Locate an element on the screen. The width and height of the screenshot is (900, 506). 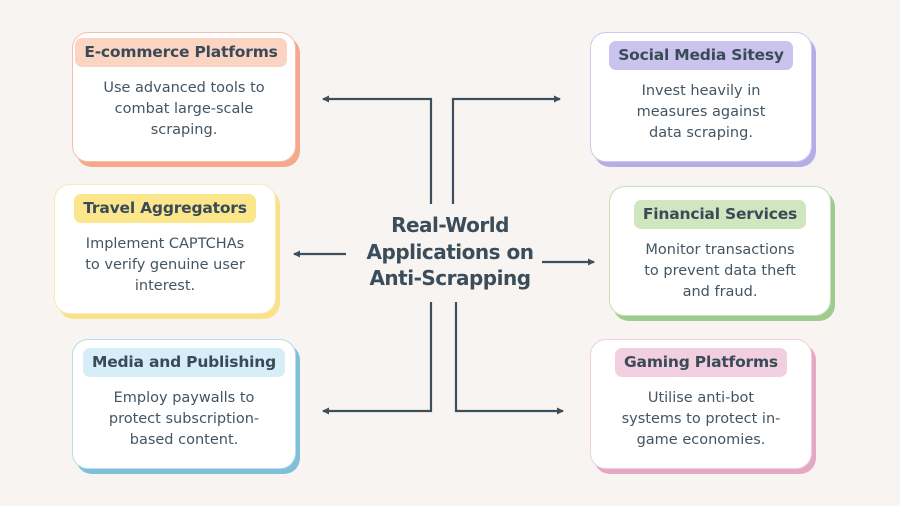
description-line: interest. is located at coordinates (165, 286).